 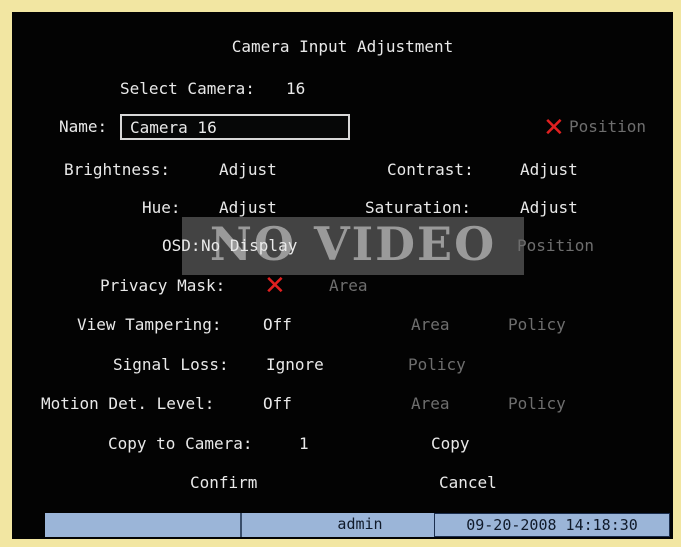 What do you see at coordinates (249, 246) in the screenshot?
I see `osd-select: No Display` at bounding box center [249, 246].